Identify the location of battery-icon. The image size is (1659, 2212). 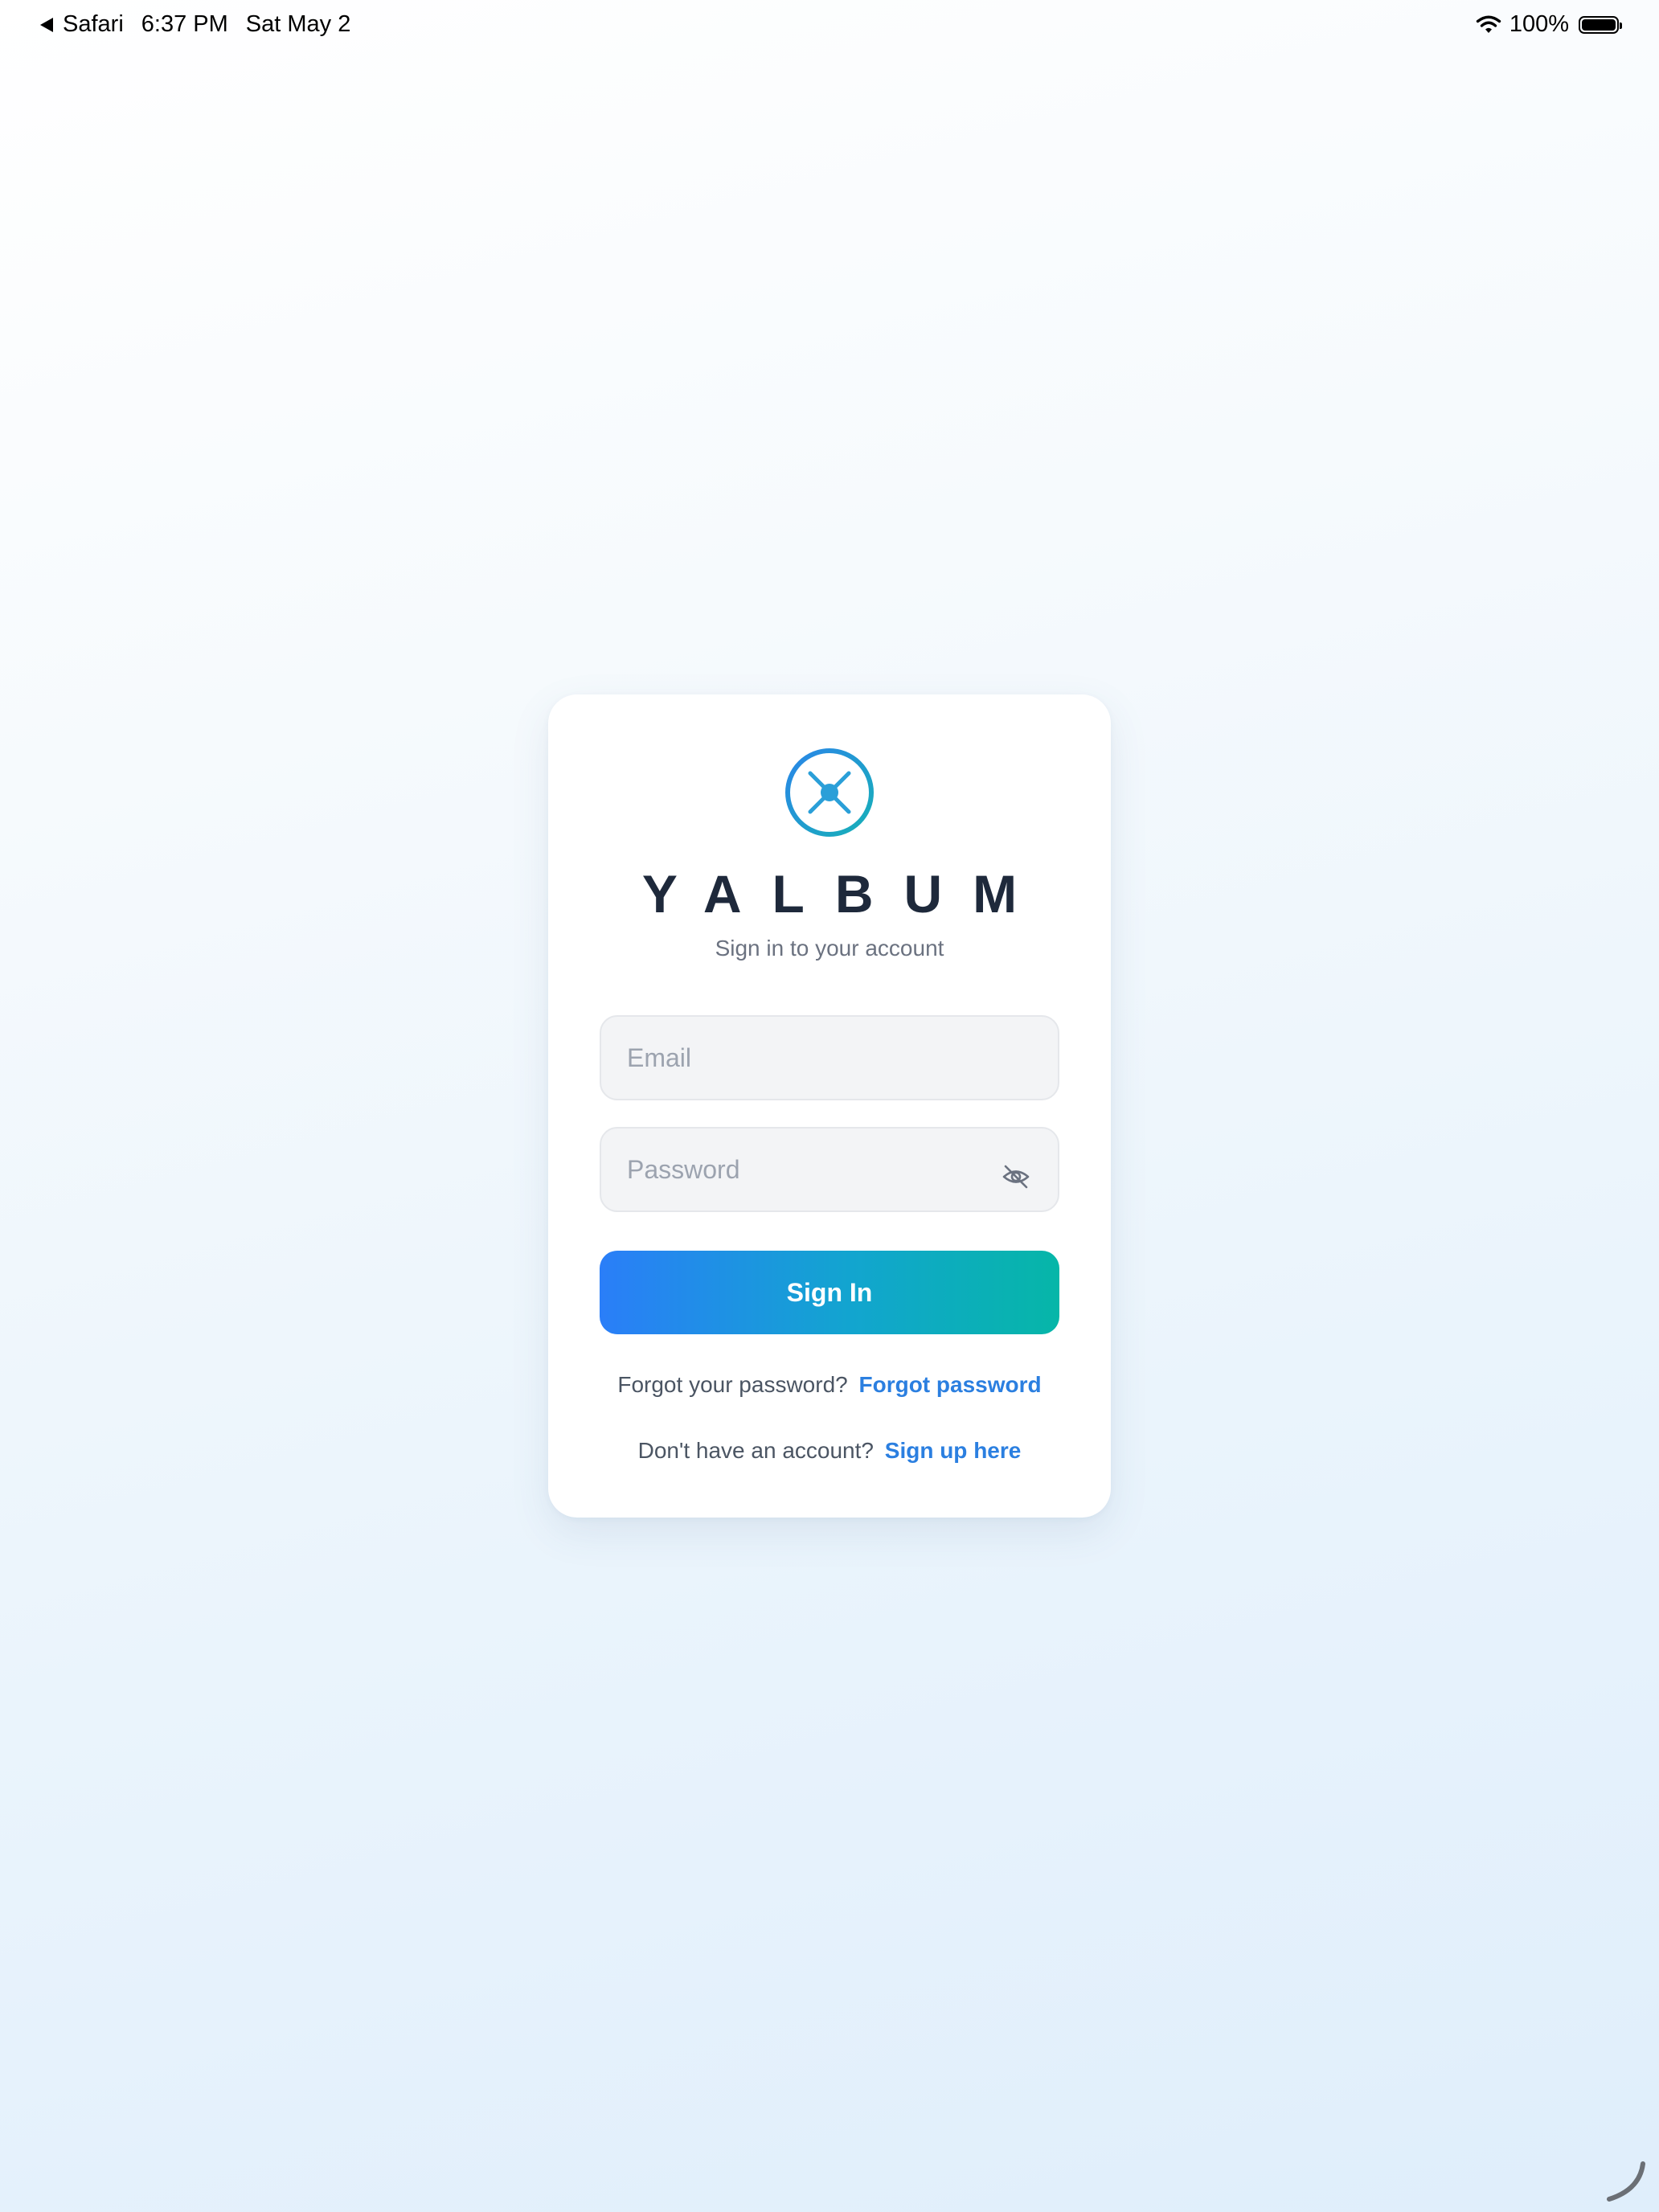
(1600, 24).